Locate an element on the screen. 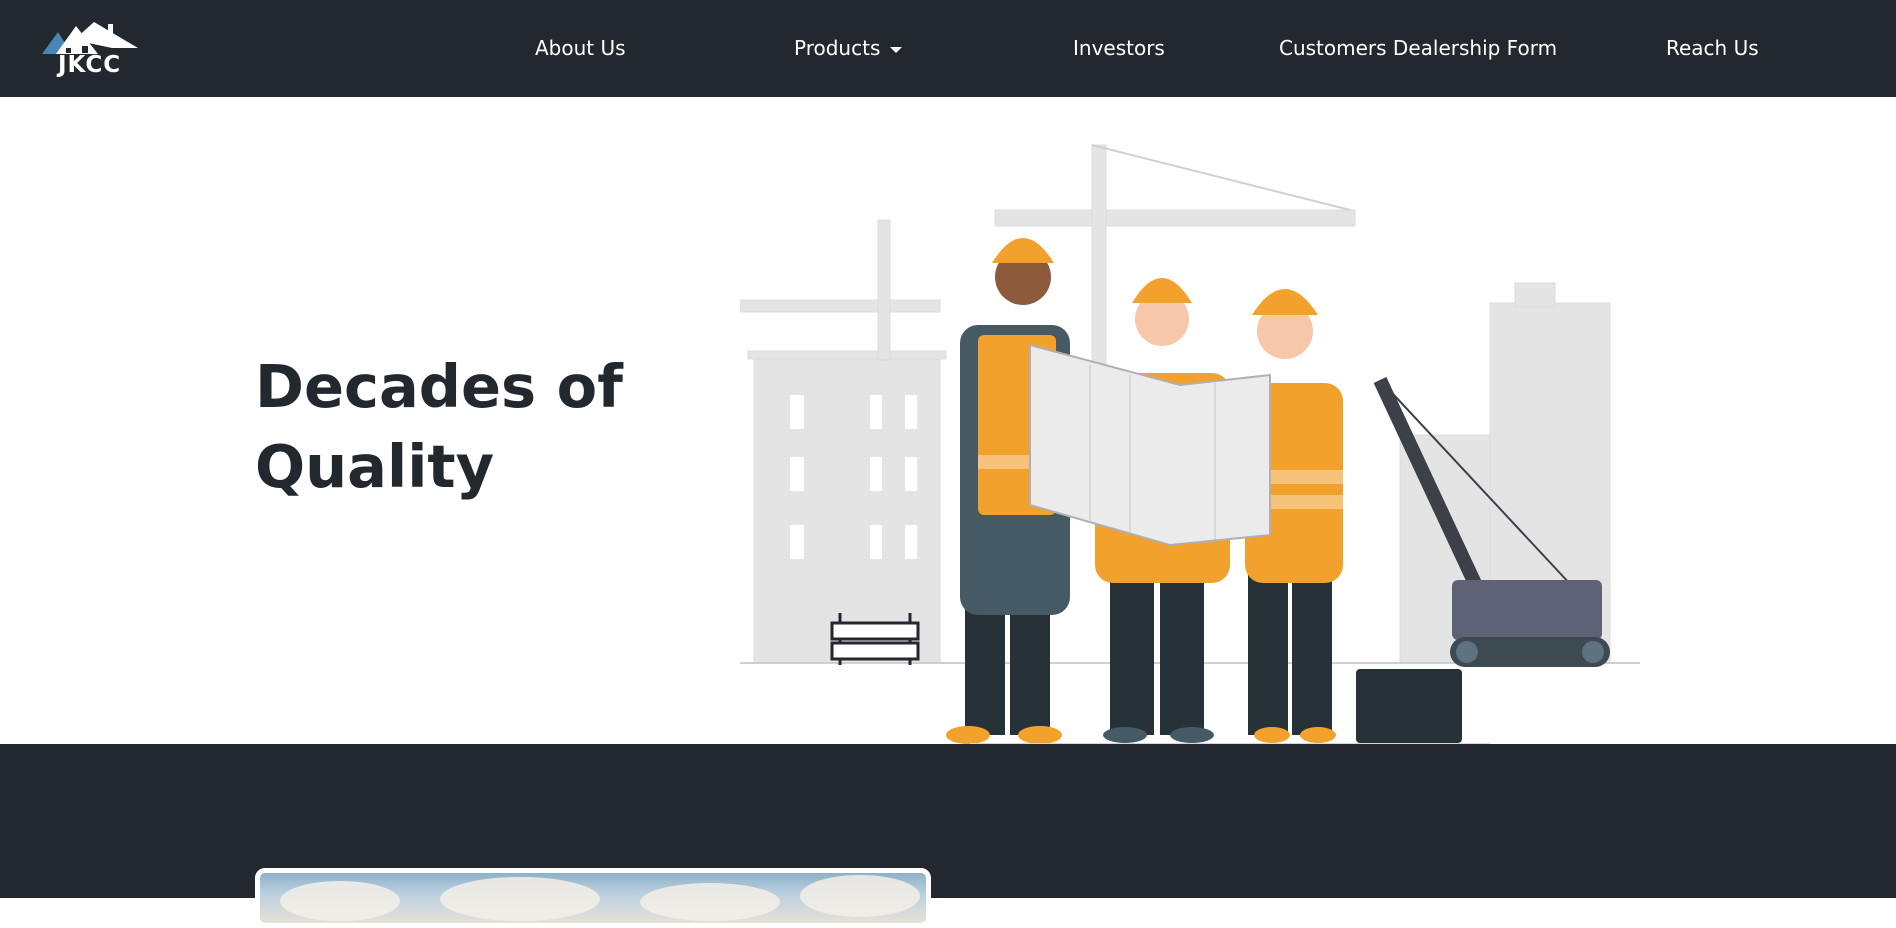 The width and height of the screenshot is (1896, 928). chevron-down-icon is located at coordinates (896, 49).